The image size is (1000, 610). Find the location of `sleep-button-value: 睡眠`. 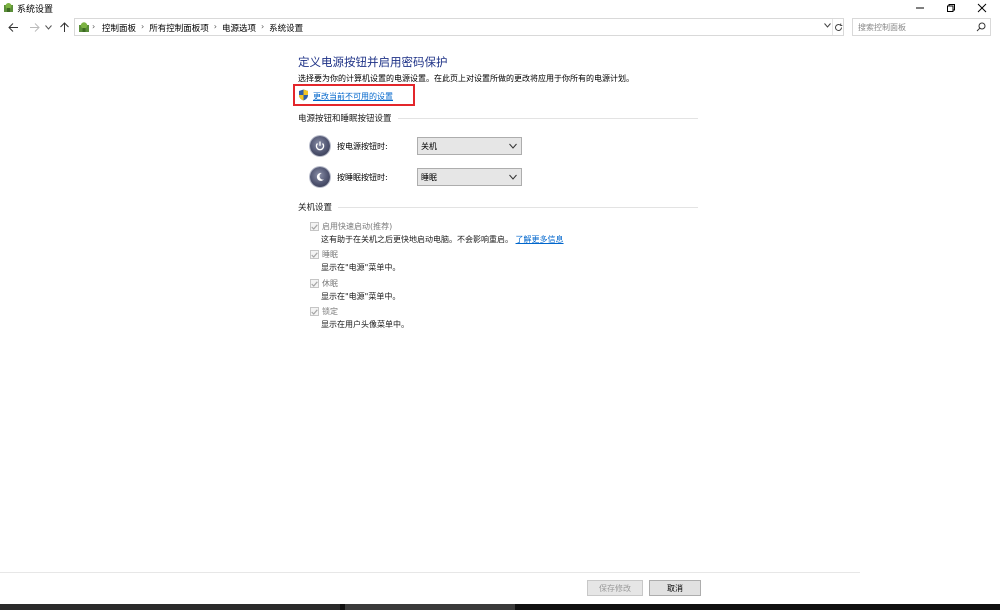

sleep-button-value: 睡眠 is located at coordinates (429, 177).